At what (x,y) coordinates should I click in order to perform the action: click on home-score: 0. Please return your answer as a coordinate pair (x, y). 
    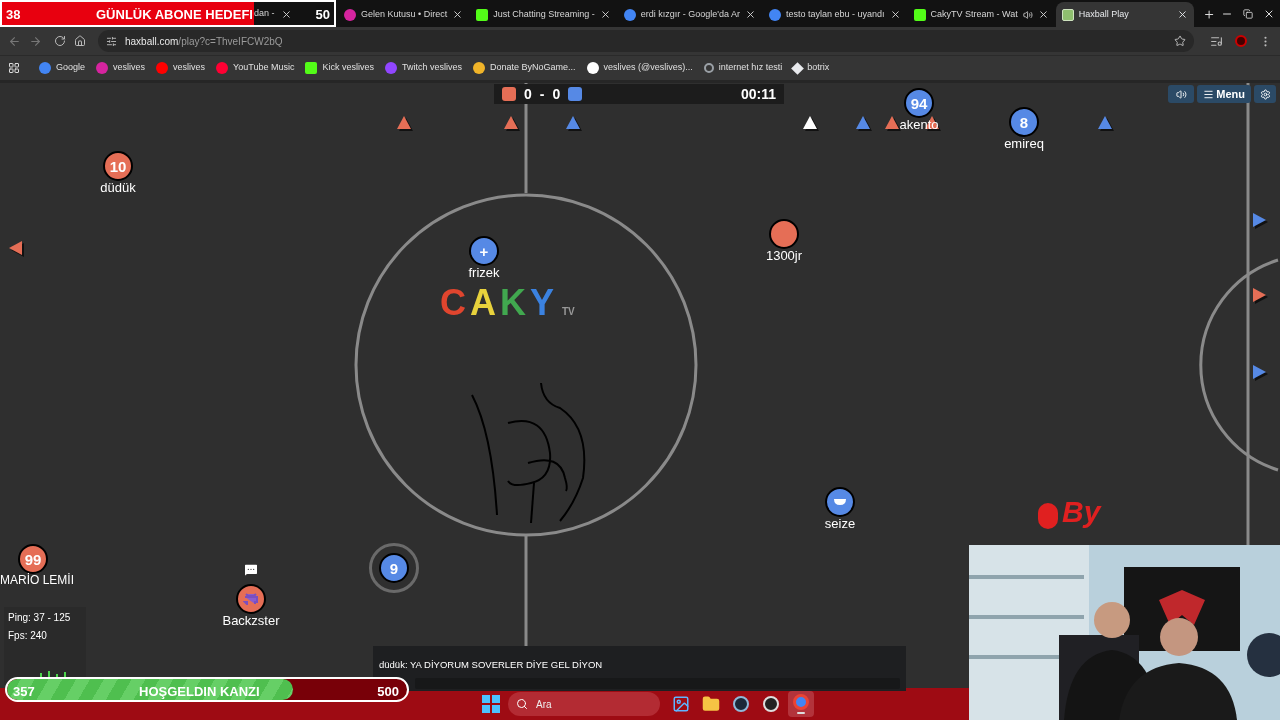
    Looking at the image, I should click on (528, 94).